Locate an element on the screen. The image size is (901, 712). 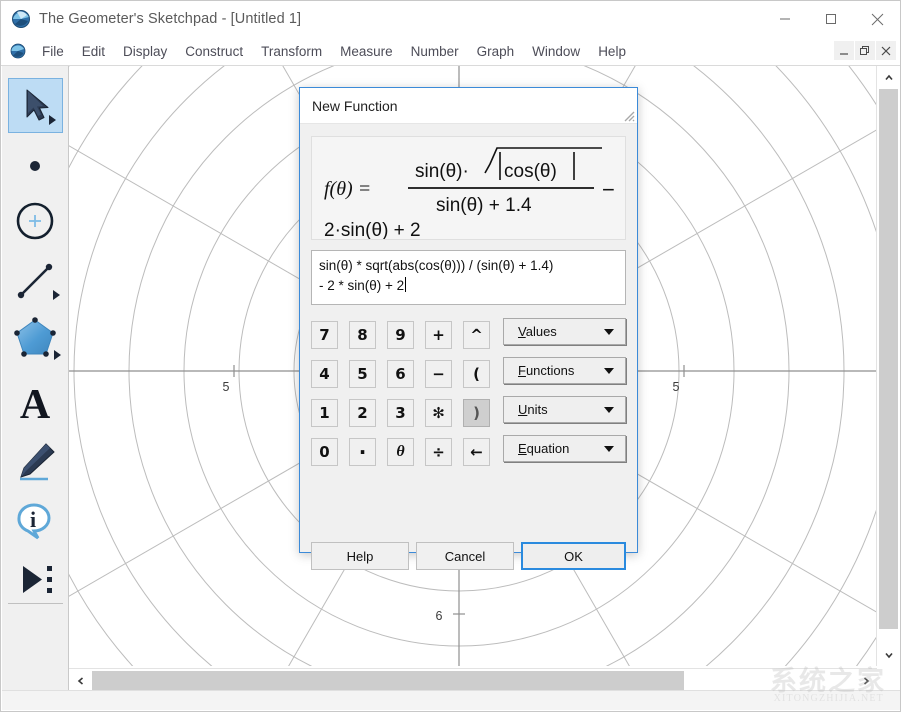
arrow-cursor-icon is located at coordinates (41, 107).